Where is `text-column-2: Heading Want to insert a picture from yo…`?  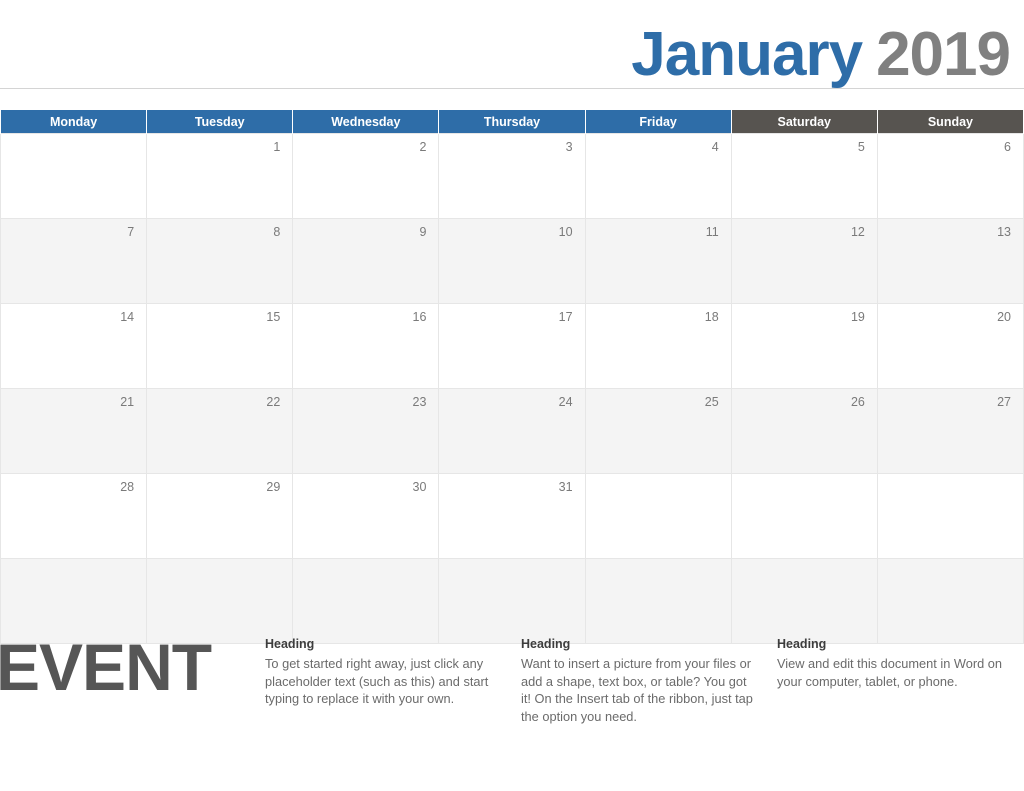
text-column-2: Heading Want to insert a picture from yo… is located at coordinates (644, 669).